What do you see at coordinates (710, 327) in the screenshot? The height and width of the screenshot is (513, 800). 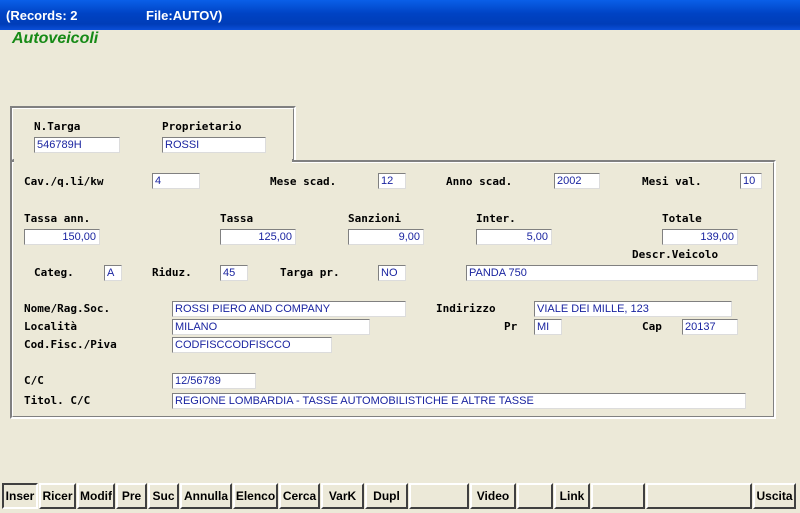 I see `cap-field: 20137` at bounding box center [710, 327].